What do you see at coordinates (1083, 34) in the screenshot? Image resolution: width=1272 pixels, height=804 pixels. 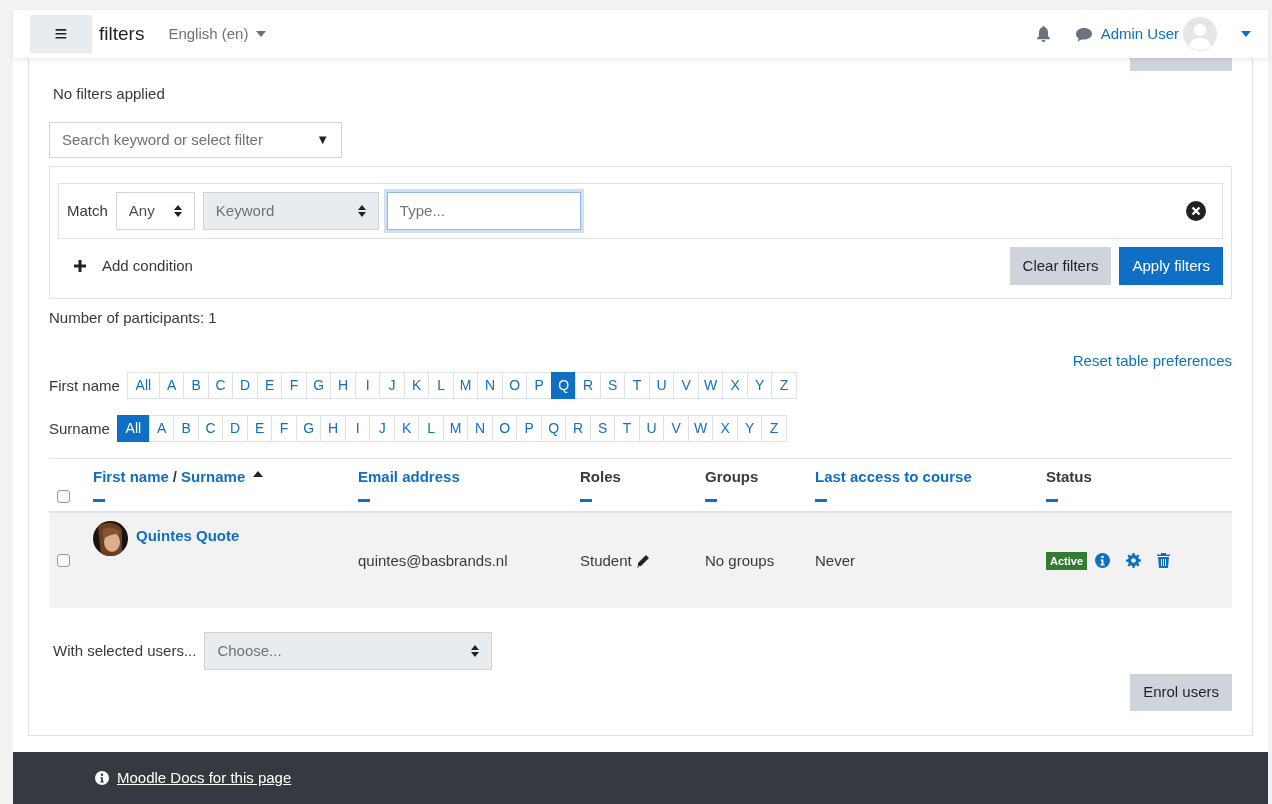 I see `chat-icon` at bounding box center [1083, 34].